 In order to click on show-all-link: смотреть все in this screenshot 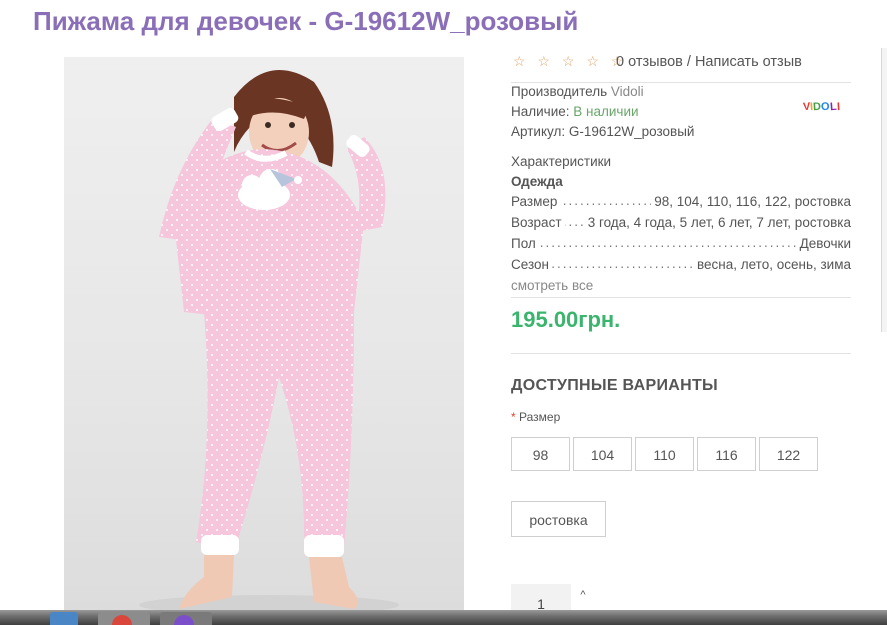, I will do `click(552, 285)`.